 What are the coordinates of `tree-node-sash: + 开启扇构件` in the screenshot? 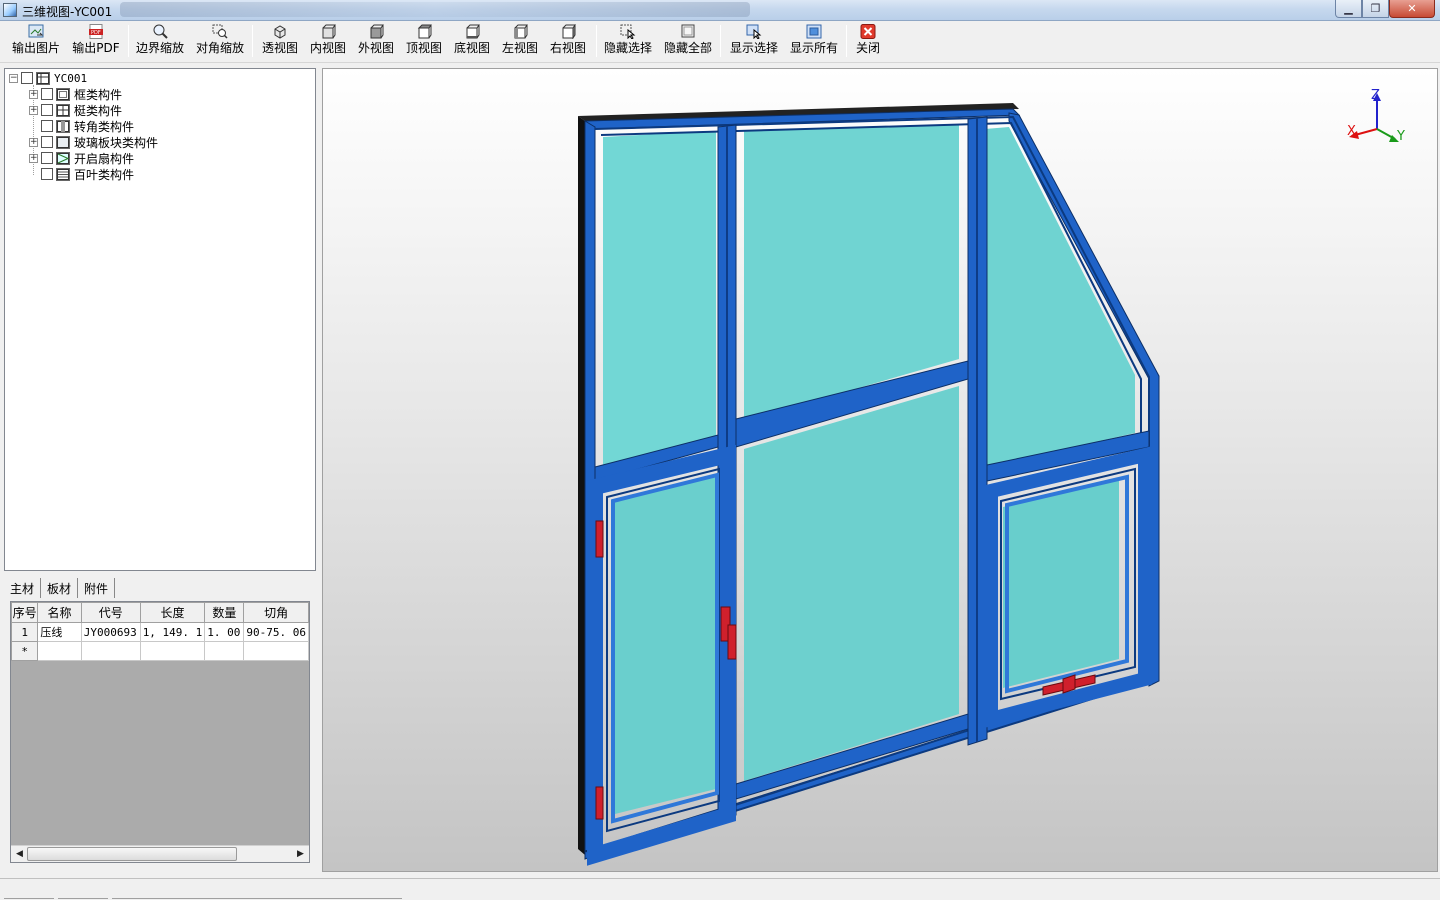 It's located at (81, 158).